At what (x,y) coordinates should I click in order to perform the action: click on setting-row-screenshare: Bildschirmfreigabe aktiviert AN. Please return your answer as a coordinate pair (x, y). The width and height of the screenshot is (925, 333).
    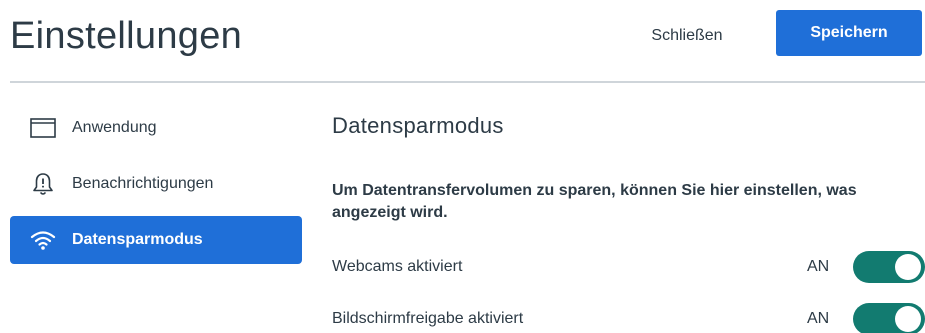
    Looking at the image, I should click on (628, 316).